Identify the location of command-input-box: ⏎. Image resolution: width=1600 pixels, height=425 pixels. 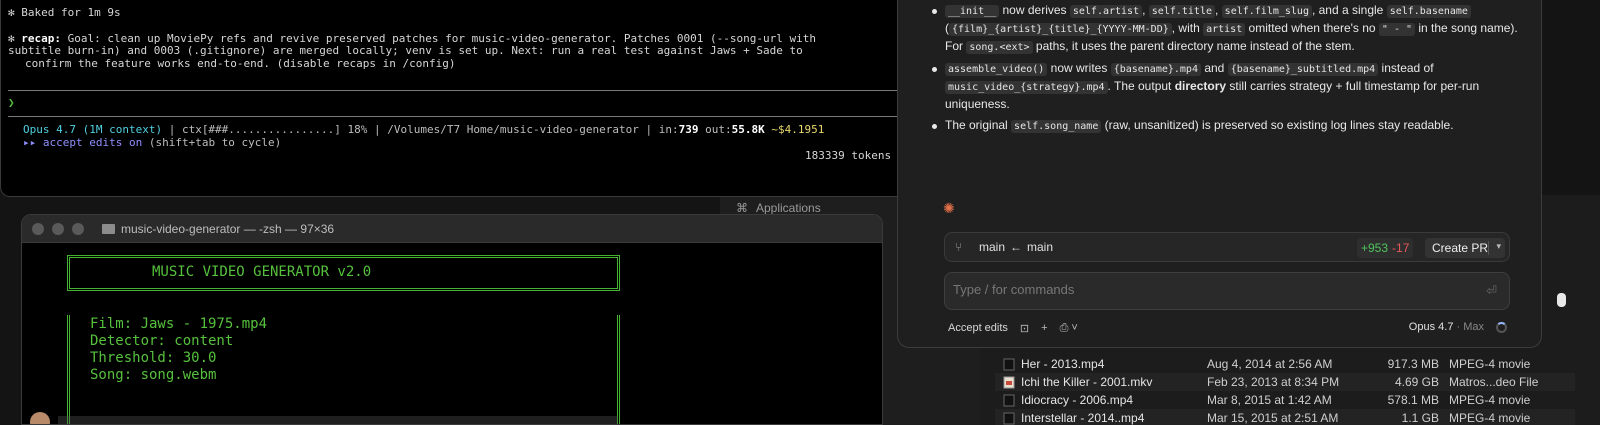
(1227, 291).